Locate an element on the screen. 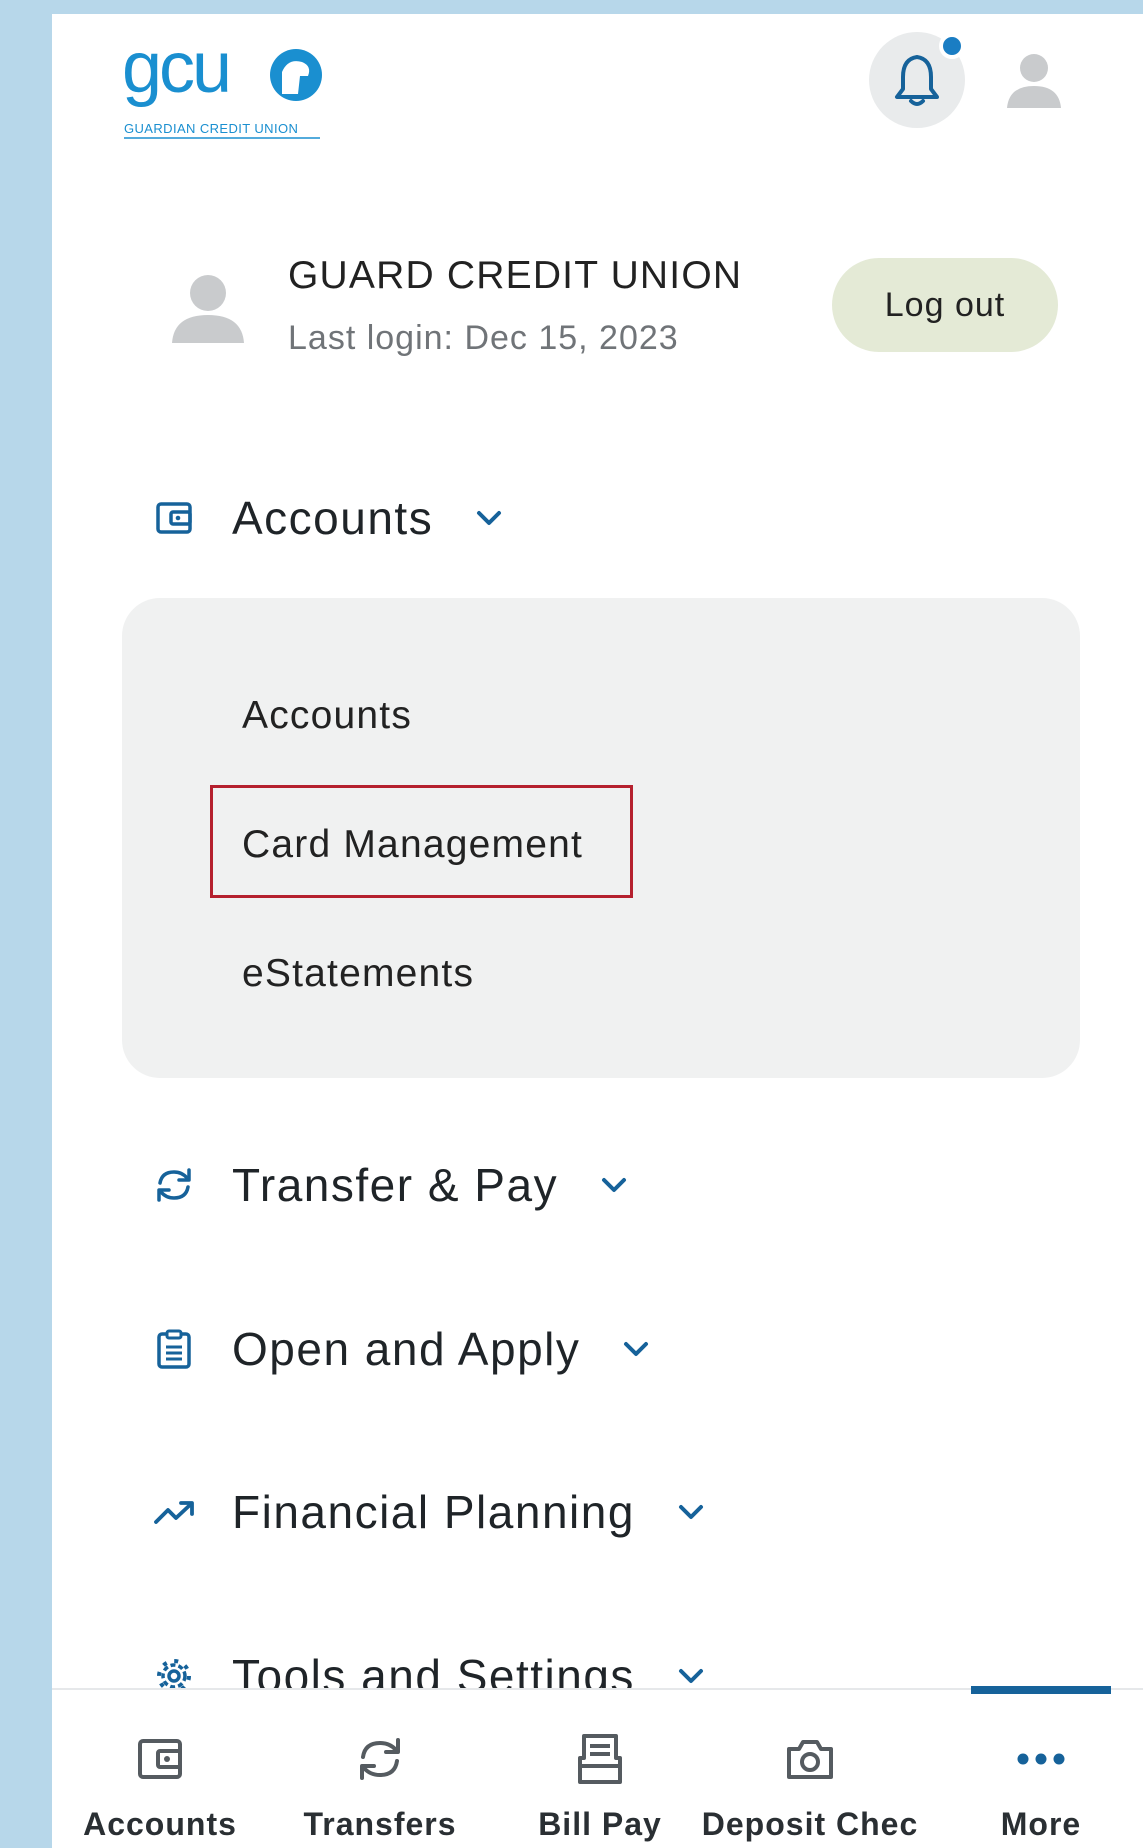  profile-icon is located at coordinates (1034, 81).